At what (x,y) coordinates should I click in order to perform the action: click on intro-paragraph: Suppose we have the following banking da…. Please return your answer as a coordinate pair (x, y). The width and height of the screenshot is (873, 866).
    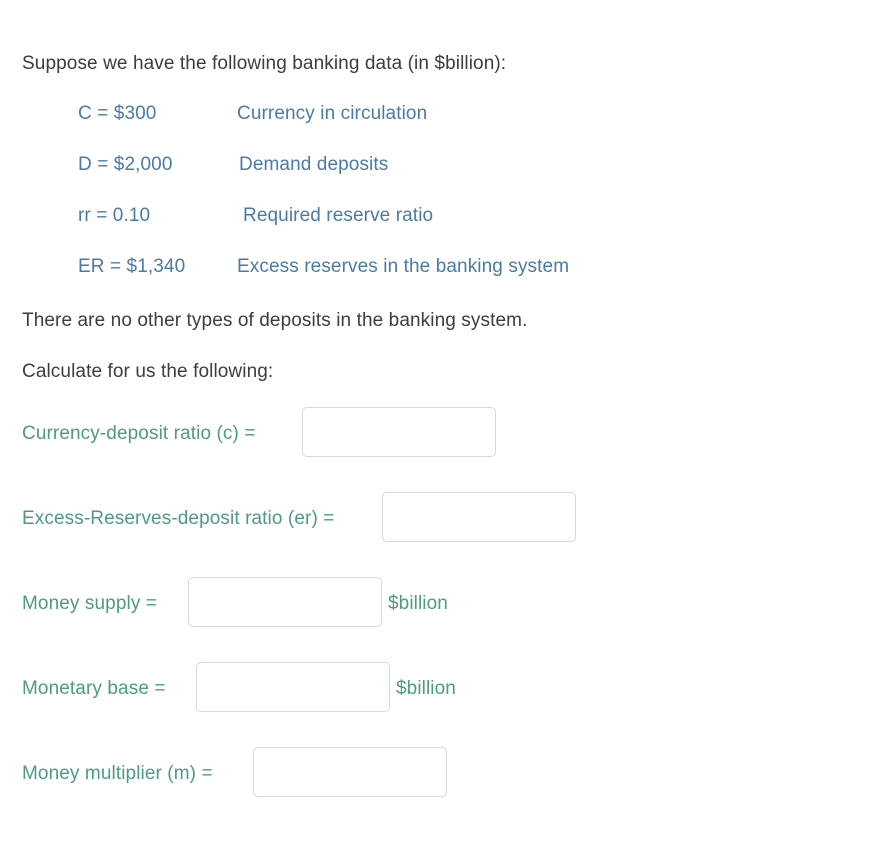
    Looking at the image, I should click on (264, 63).